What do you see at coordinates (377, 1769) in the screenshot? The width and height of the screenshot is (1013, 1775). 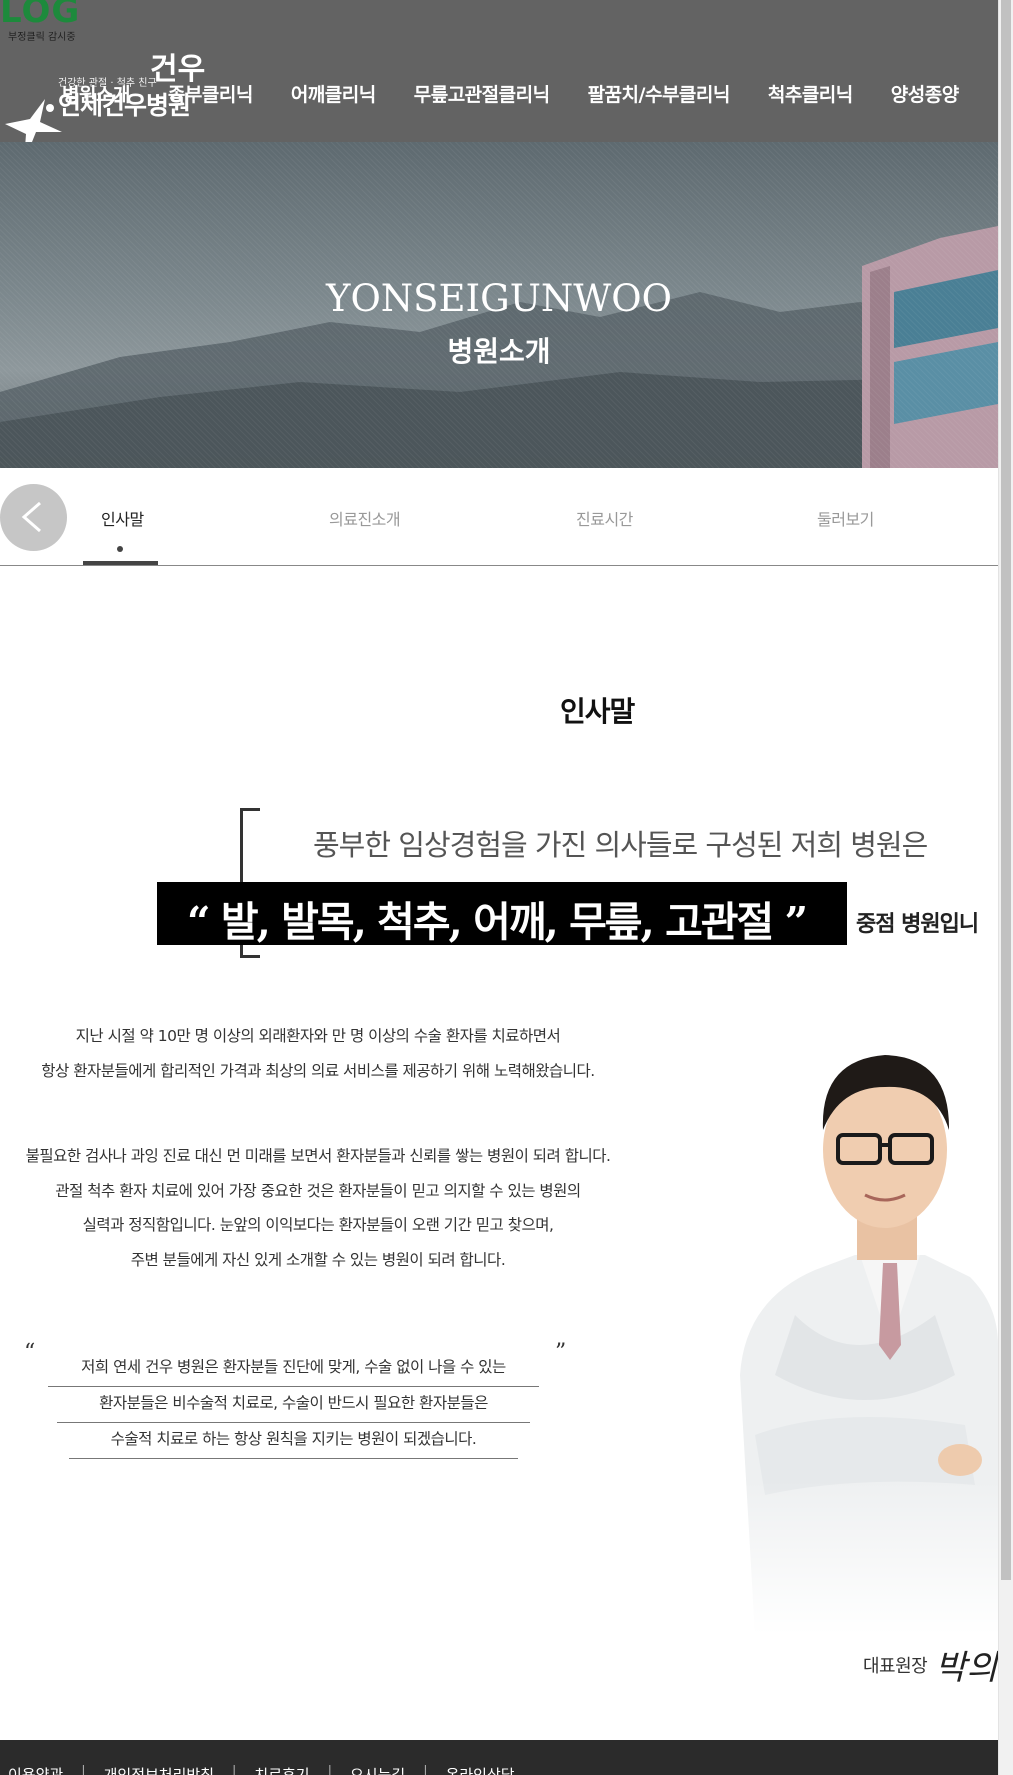 I see `footer-link-directions: 오시는길` at bounding box center [377, 1769].